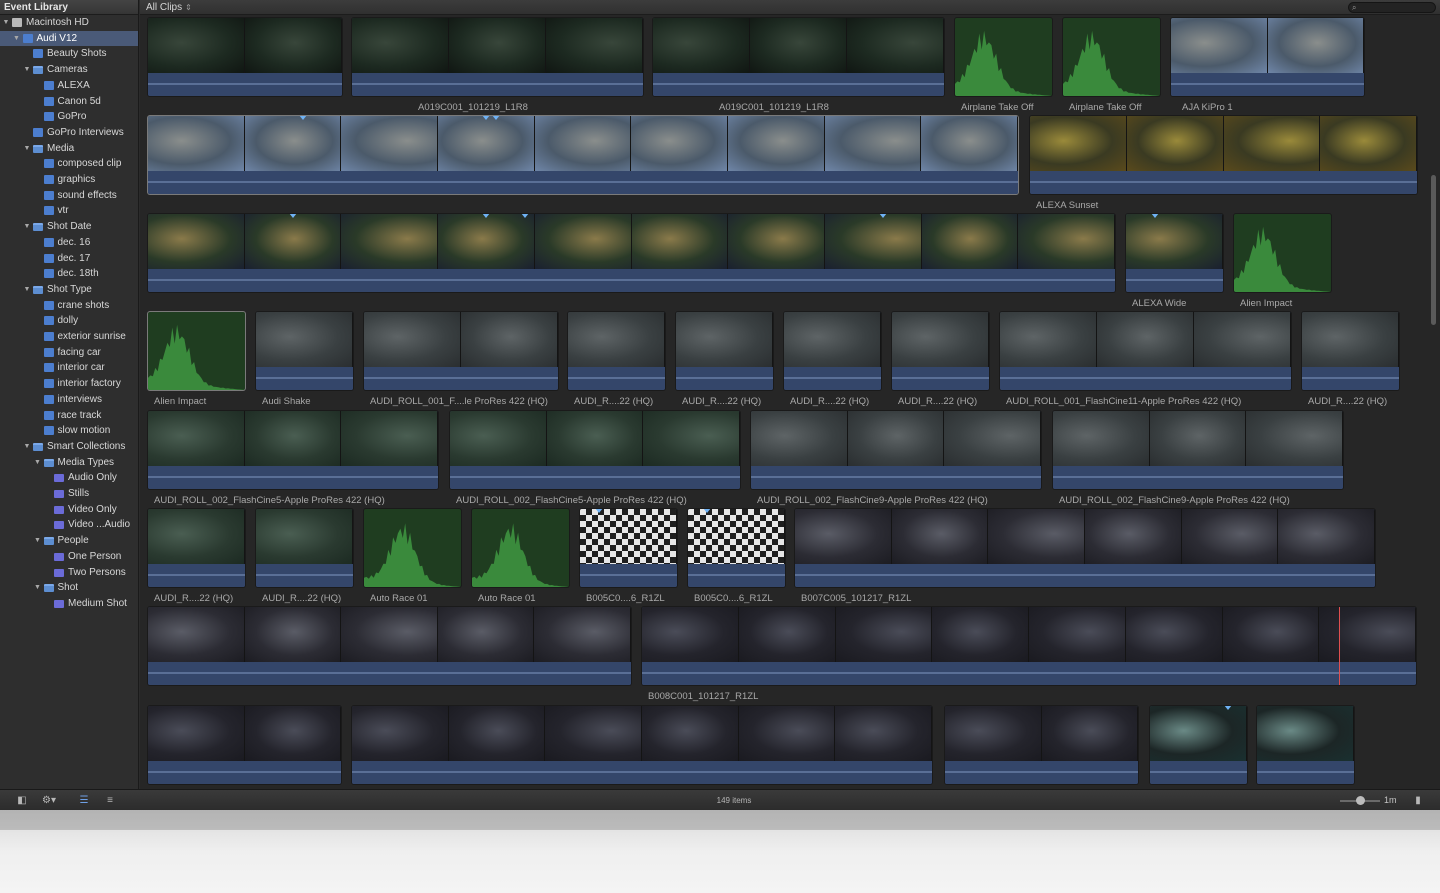 This screenshot has height=893, width=1440. Describe the element at coordinates (69, 384) in the screenshot. I see `sidebar-item: interior factory` at that location.